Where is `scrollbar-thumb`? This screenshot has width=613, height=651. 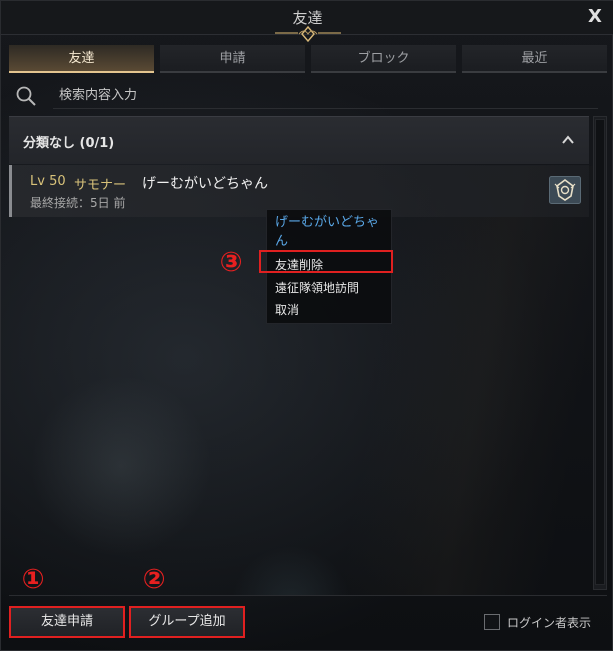 scrollbar-thumb is located at coordinates (600, 352).